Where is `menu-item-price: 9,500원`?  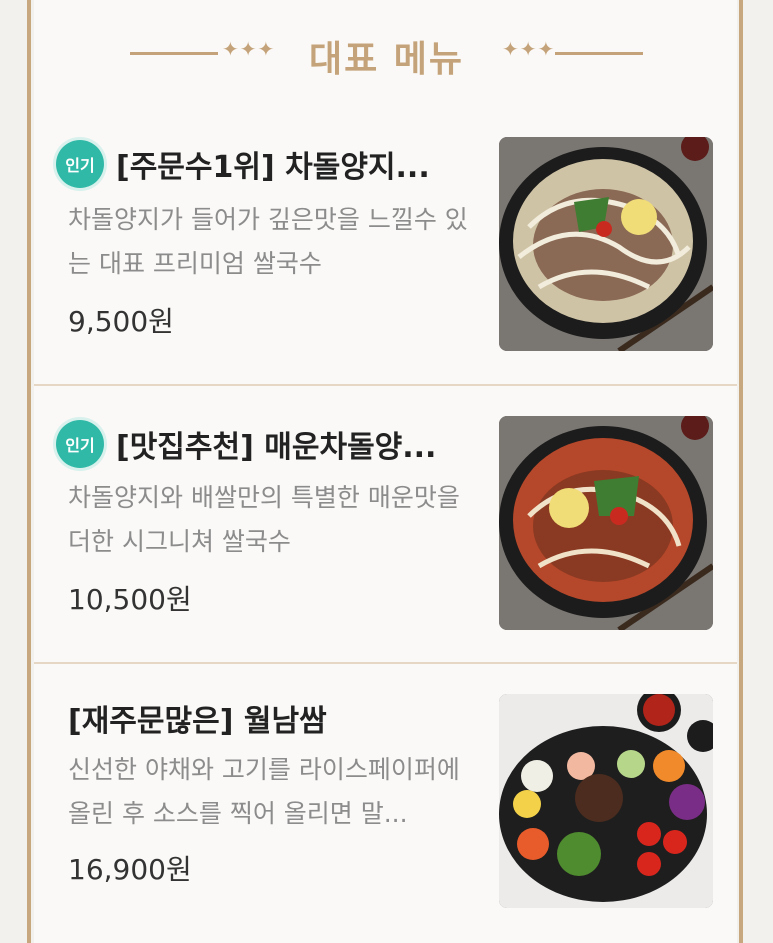
menu-item-price: 9,500원 is located at coordinates (121, 321).